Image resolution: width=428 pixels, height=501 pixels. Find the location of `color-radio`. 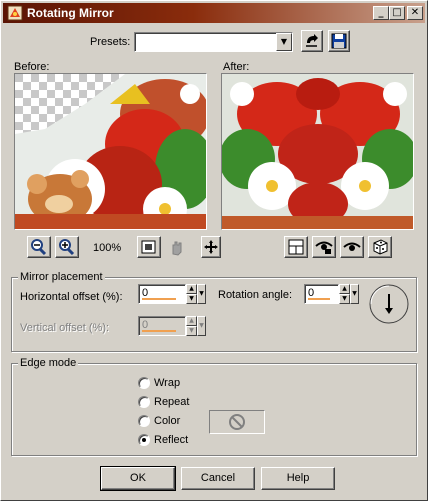

color-radio is located at coordinates (144, 421).